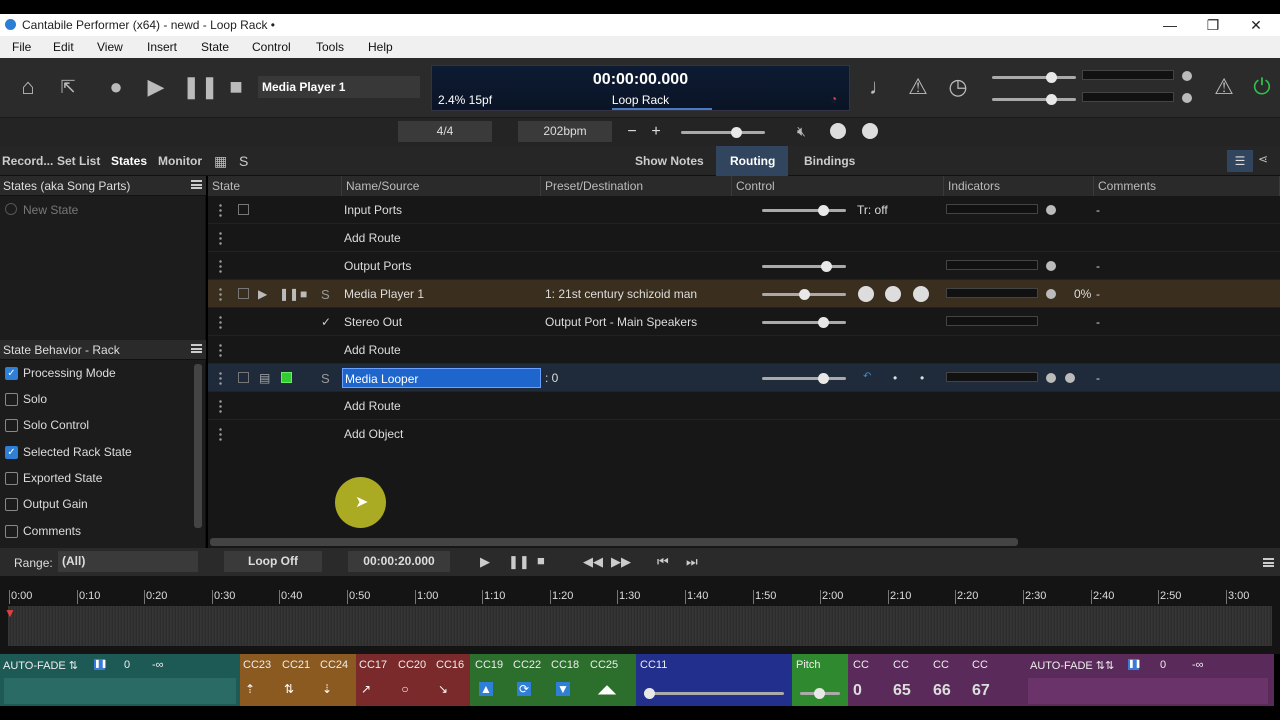  What do you see at coordinates (289, 689) in the screenshot?
I see `arrows-updown-icon: ⇅` at bounding box center [289, 689].